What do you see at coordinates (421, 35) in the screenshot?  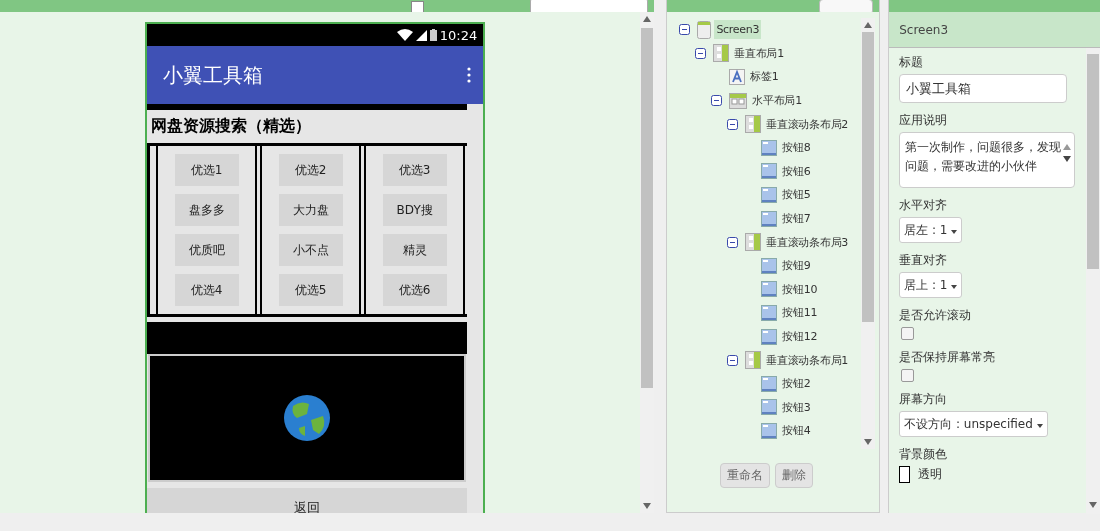 I see `signal-icon` at bounding box center [421, 35].